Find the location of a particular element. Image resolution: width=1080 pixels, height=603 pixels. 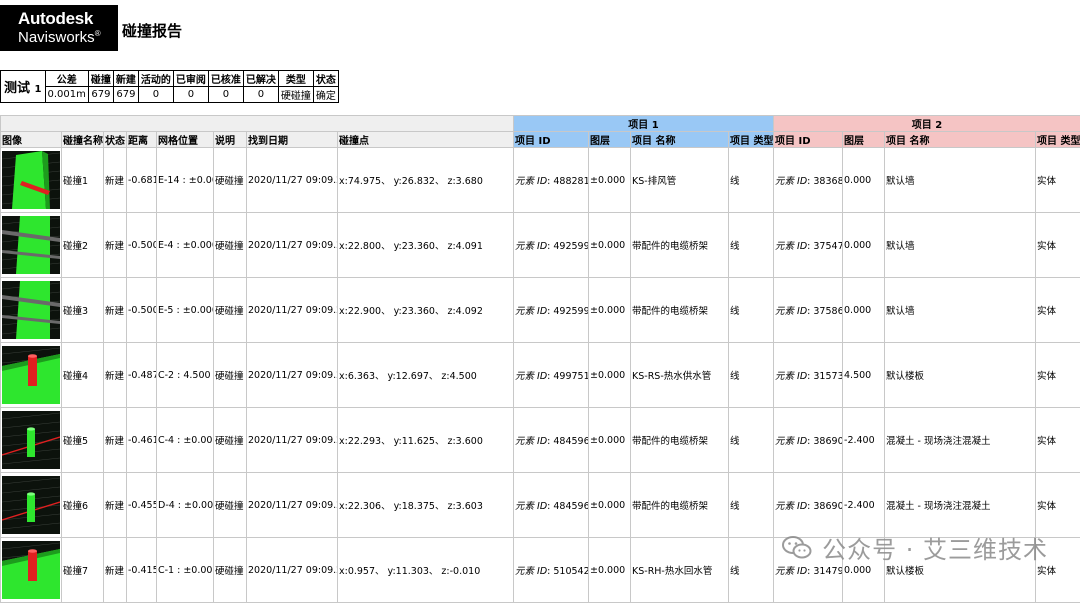

test-name-cell: 测试 1 is located at coordinates (23, 87).